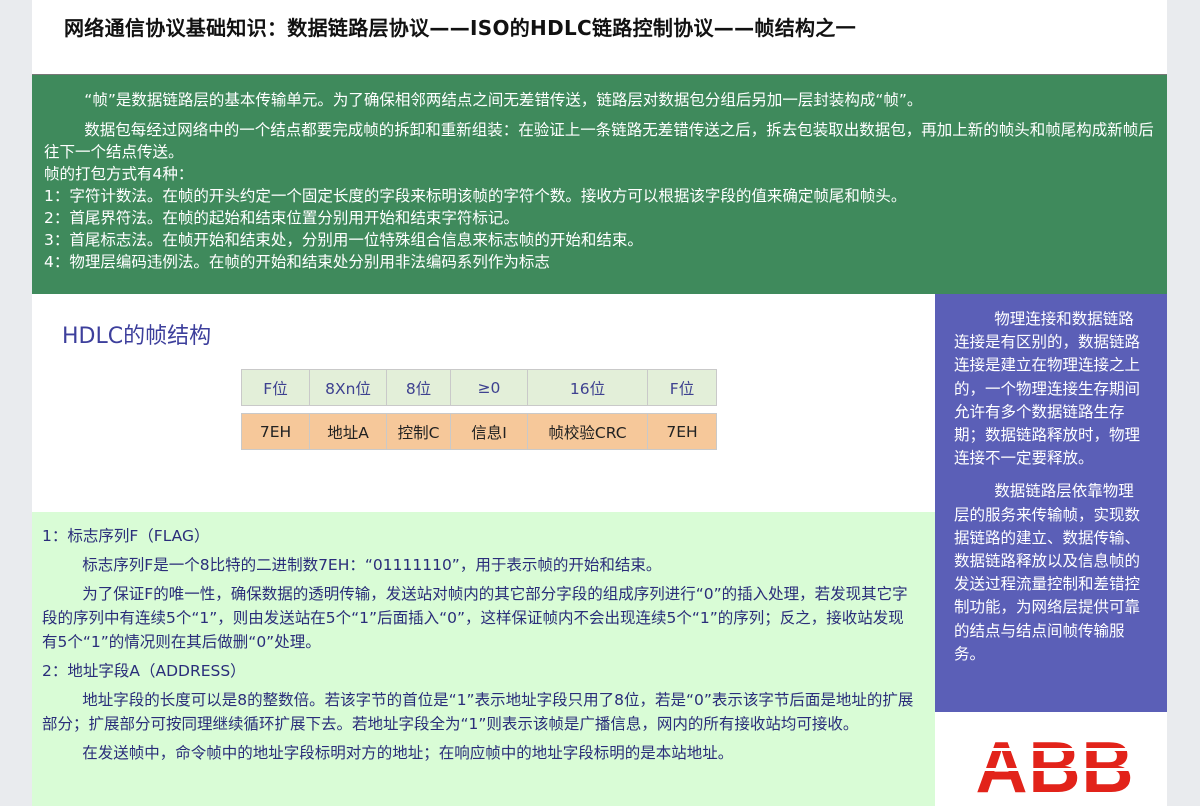 This screenshot has height=806, width=1200. I want to click on framing-method-3: 3：首尾标志法。在帧开始和结束处，分别用一位特殊组合信息来标志帧的开始和结束。, so click(343, 240).